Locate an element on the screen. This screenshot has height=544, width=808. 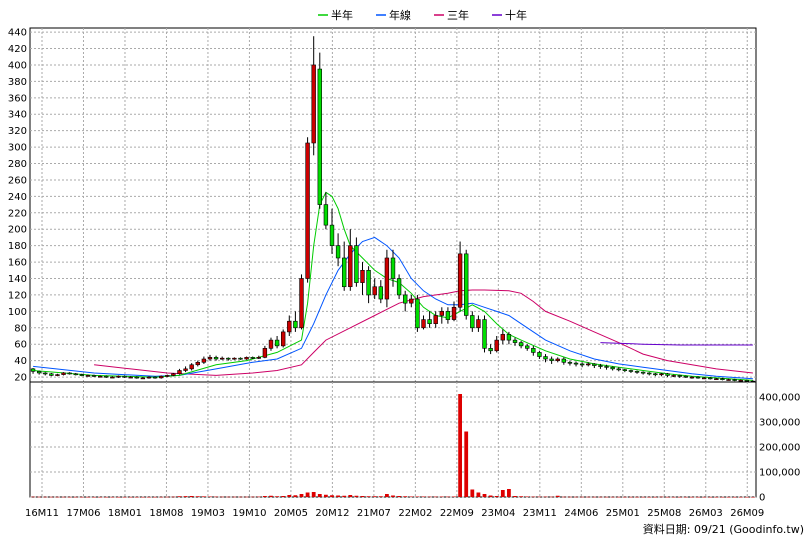
x-tick-label: 26M09 is located at coordinates (747, 513).